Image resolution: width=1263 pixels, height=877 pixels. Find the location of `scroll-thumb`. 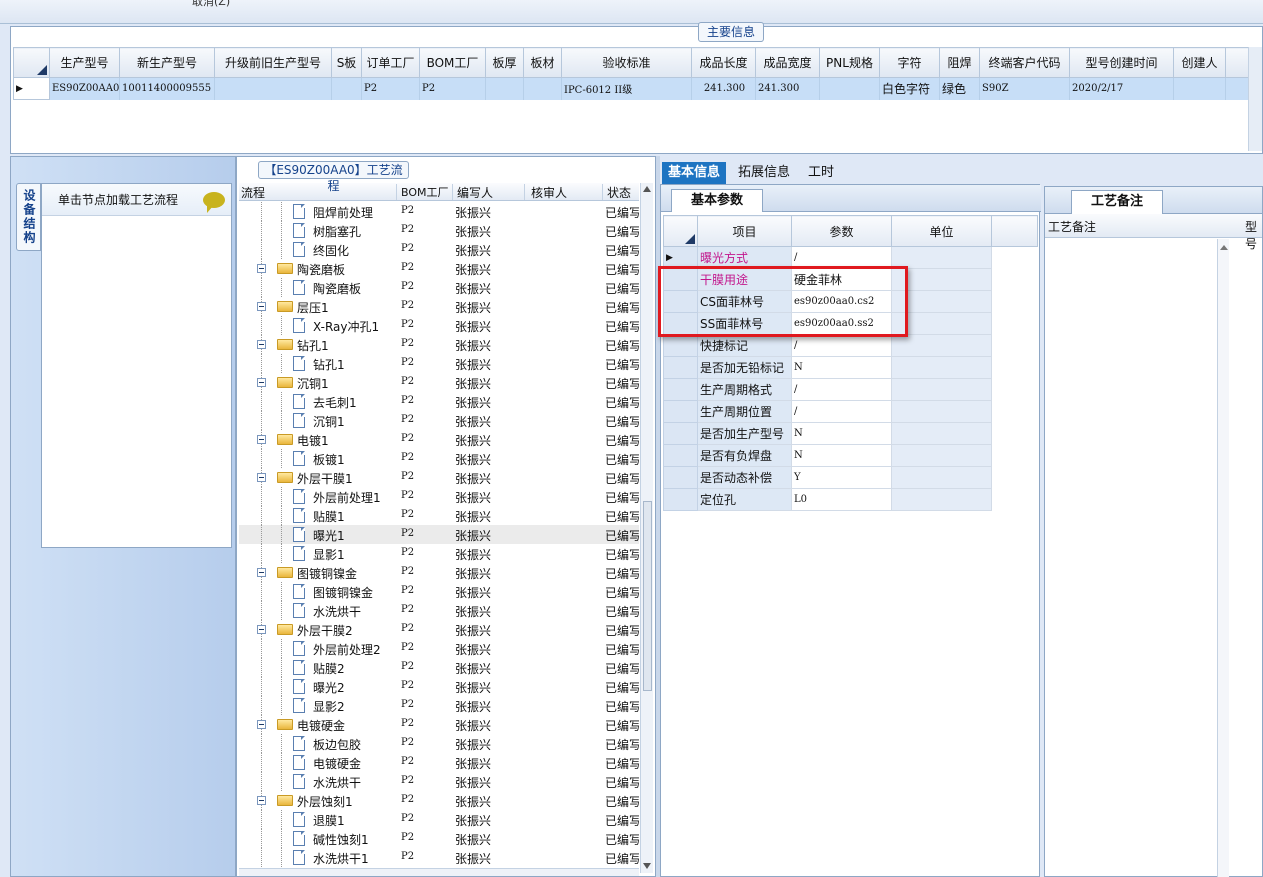

scroll-thumb is located at coordinates (647, 596).